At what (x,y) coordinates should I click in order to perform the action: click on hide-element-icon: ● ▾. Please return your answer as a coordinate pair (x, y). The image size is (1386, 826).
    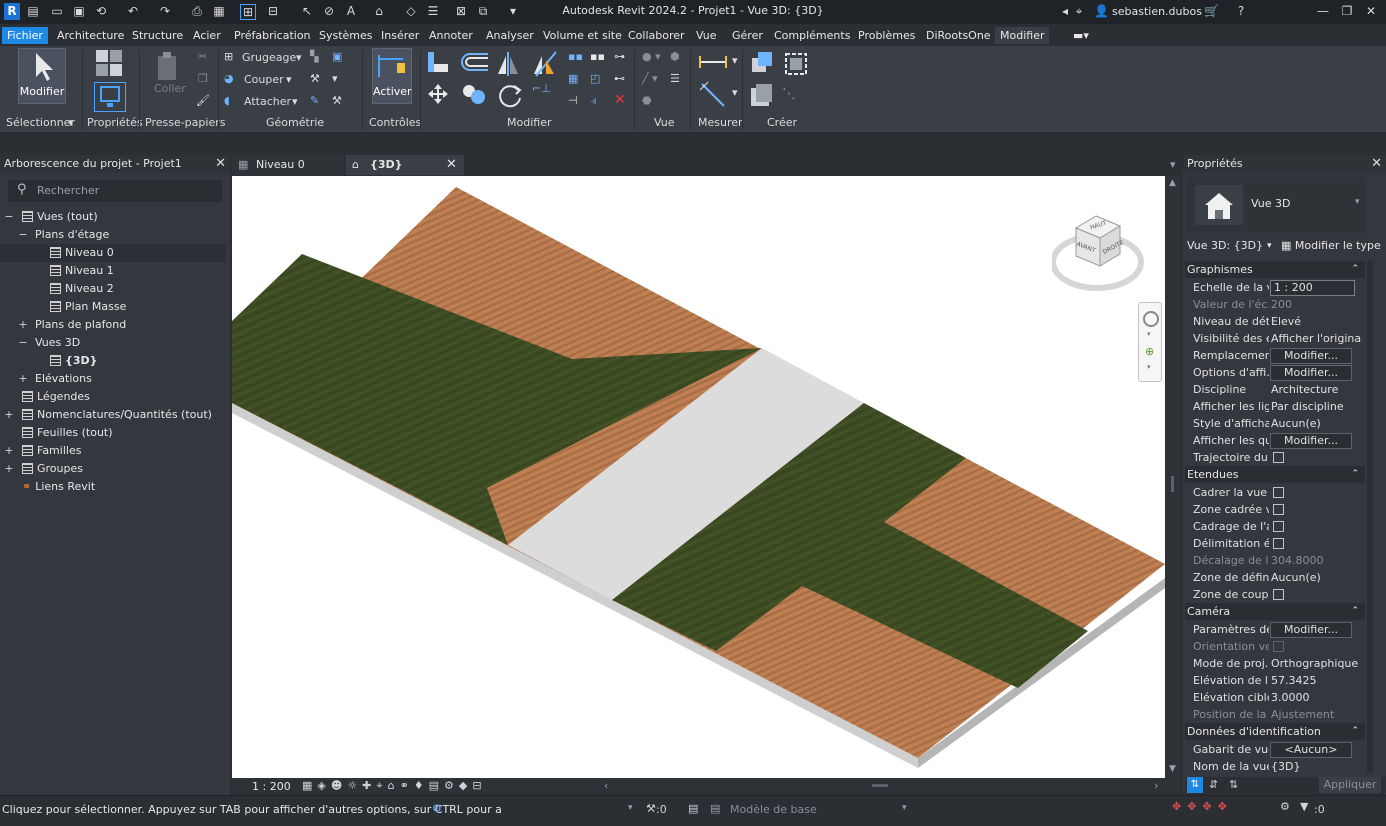
    Looking at the image, I should click on (651, 56).